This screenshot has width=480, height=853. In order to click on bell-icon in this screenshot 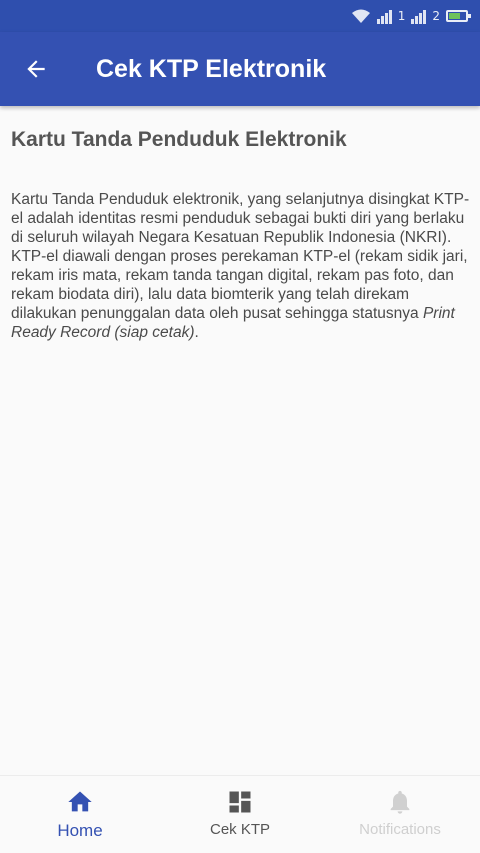, I will do `click(400, 802)`.